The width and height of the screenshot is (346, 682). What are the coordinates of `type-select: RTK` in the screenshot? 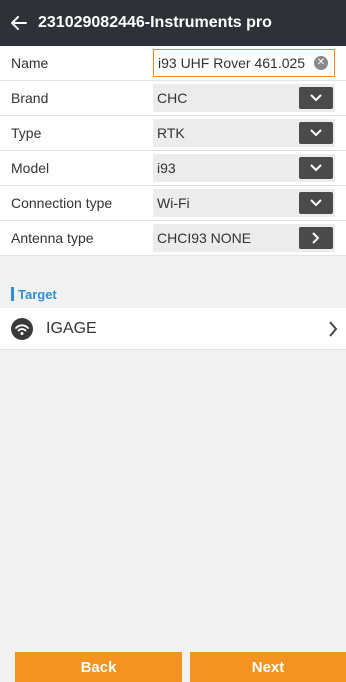 It's located at (244, 133).